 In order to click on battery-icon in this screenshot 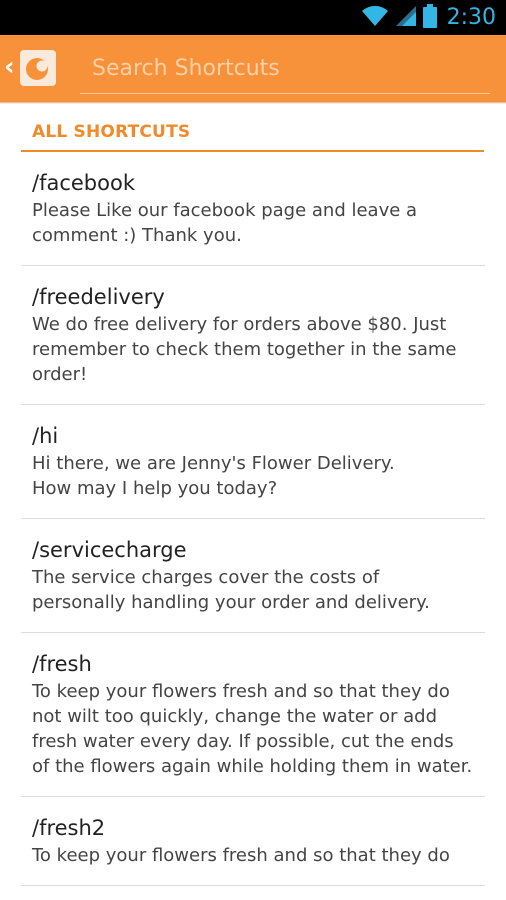, I will do `click(429, 17)`.